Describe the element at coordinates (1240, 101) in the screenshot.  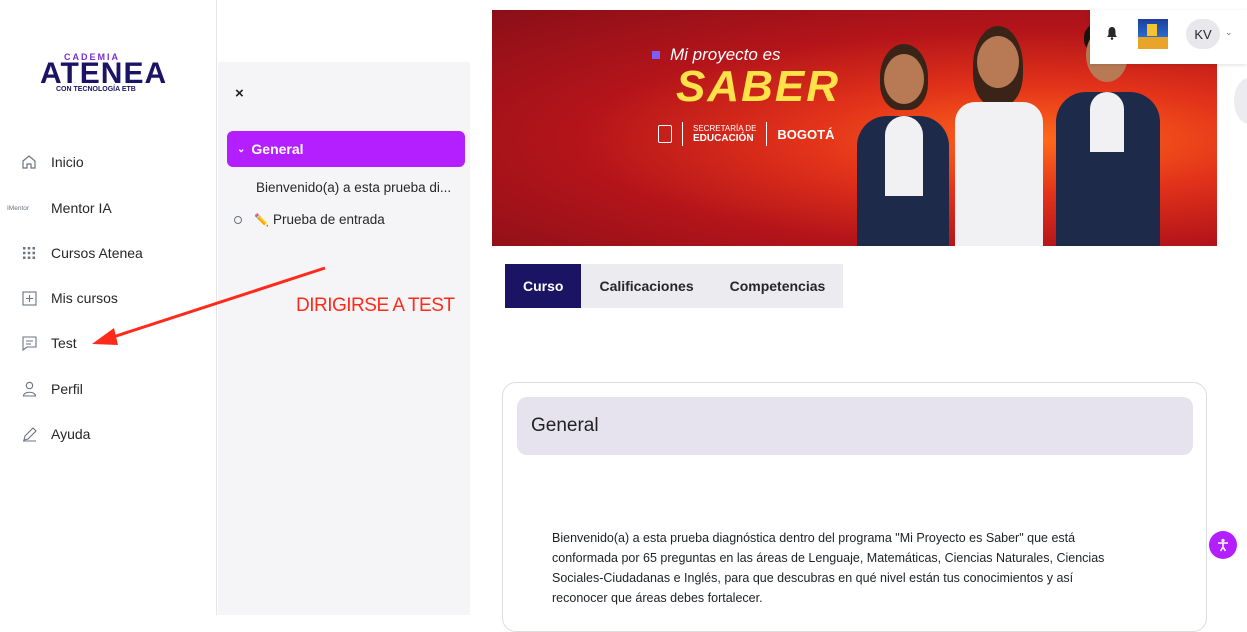
I see `right-drawer-toggle` at that location.